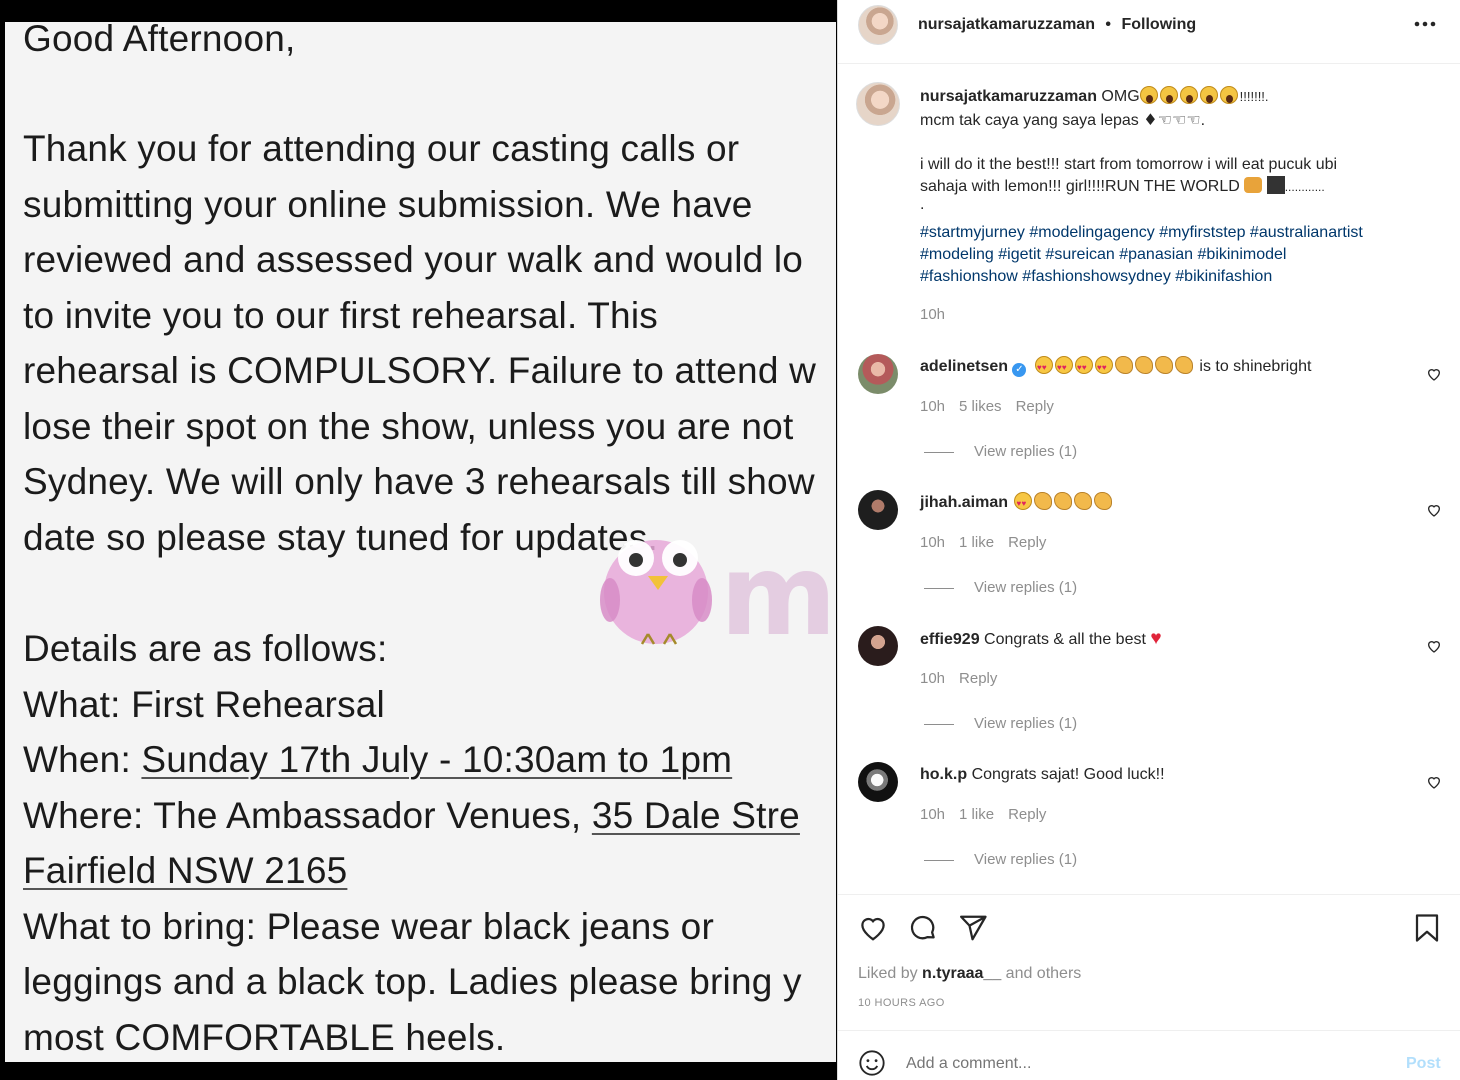  Describe the element at coordinates (872, 1063) in the screenshot. I see `emoji-smiley-icon` at that location.